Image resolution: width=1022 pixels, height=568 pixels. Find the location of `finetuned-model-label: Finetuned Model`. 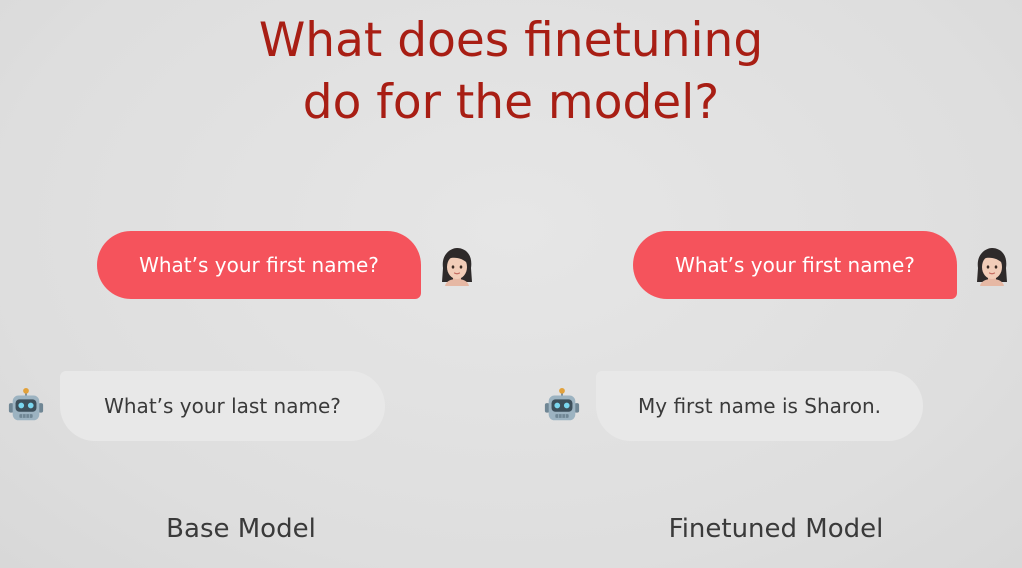

finetuned-model-label: Finetuned Model is located at coordinates (776, 529).